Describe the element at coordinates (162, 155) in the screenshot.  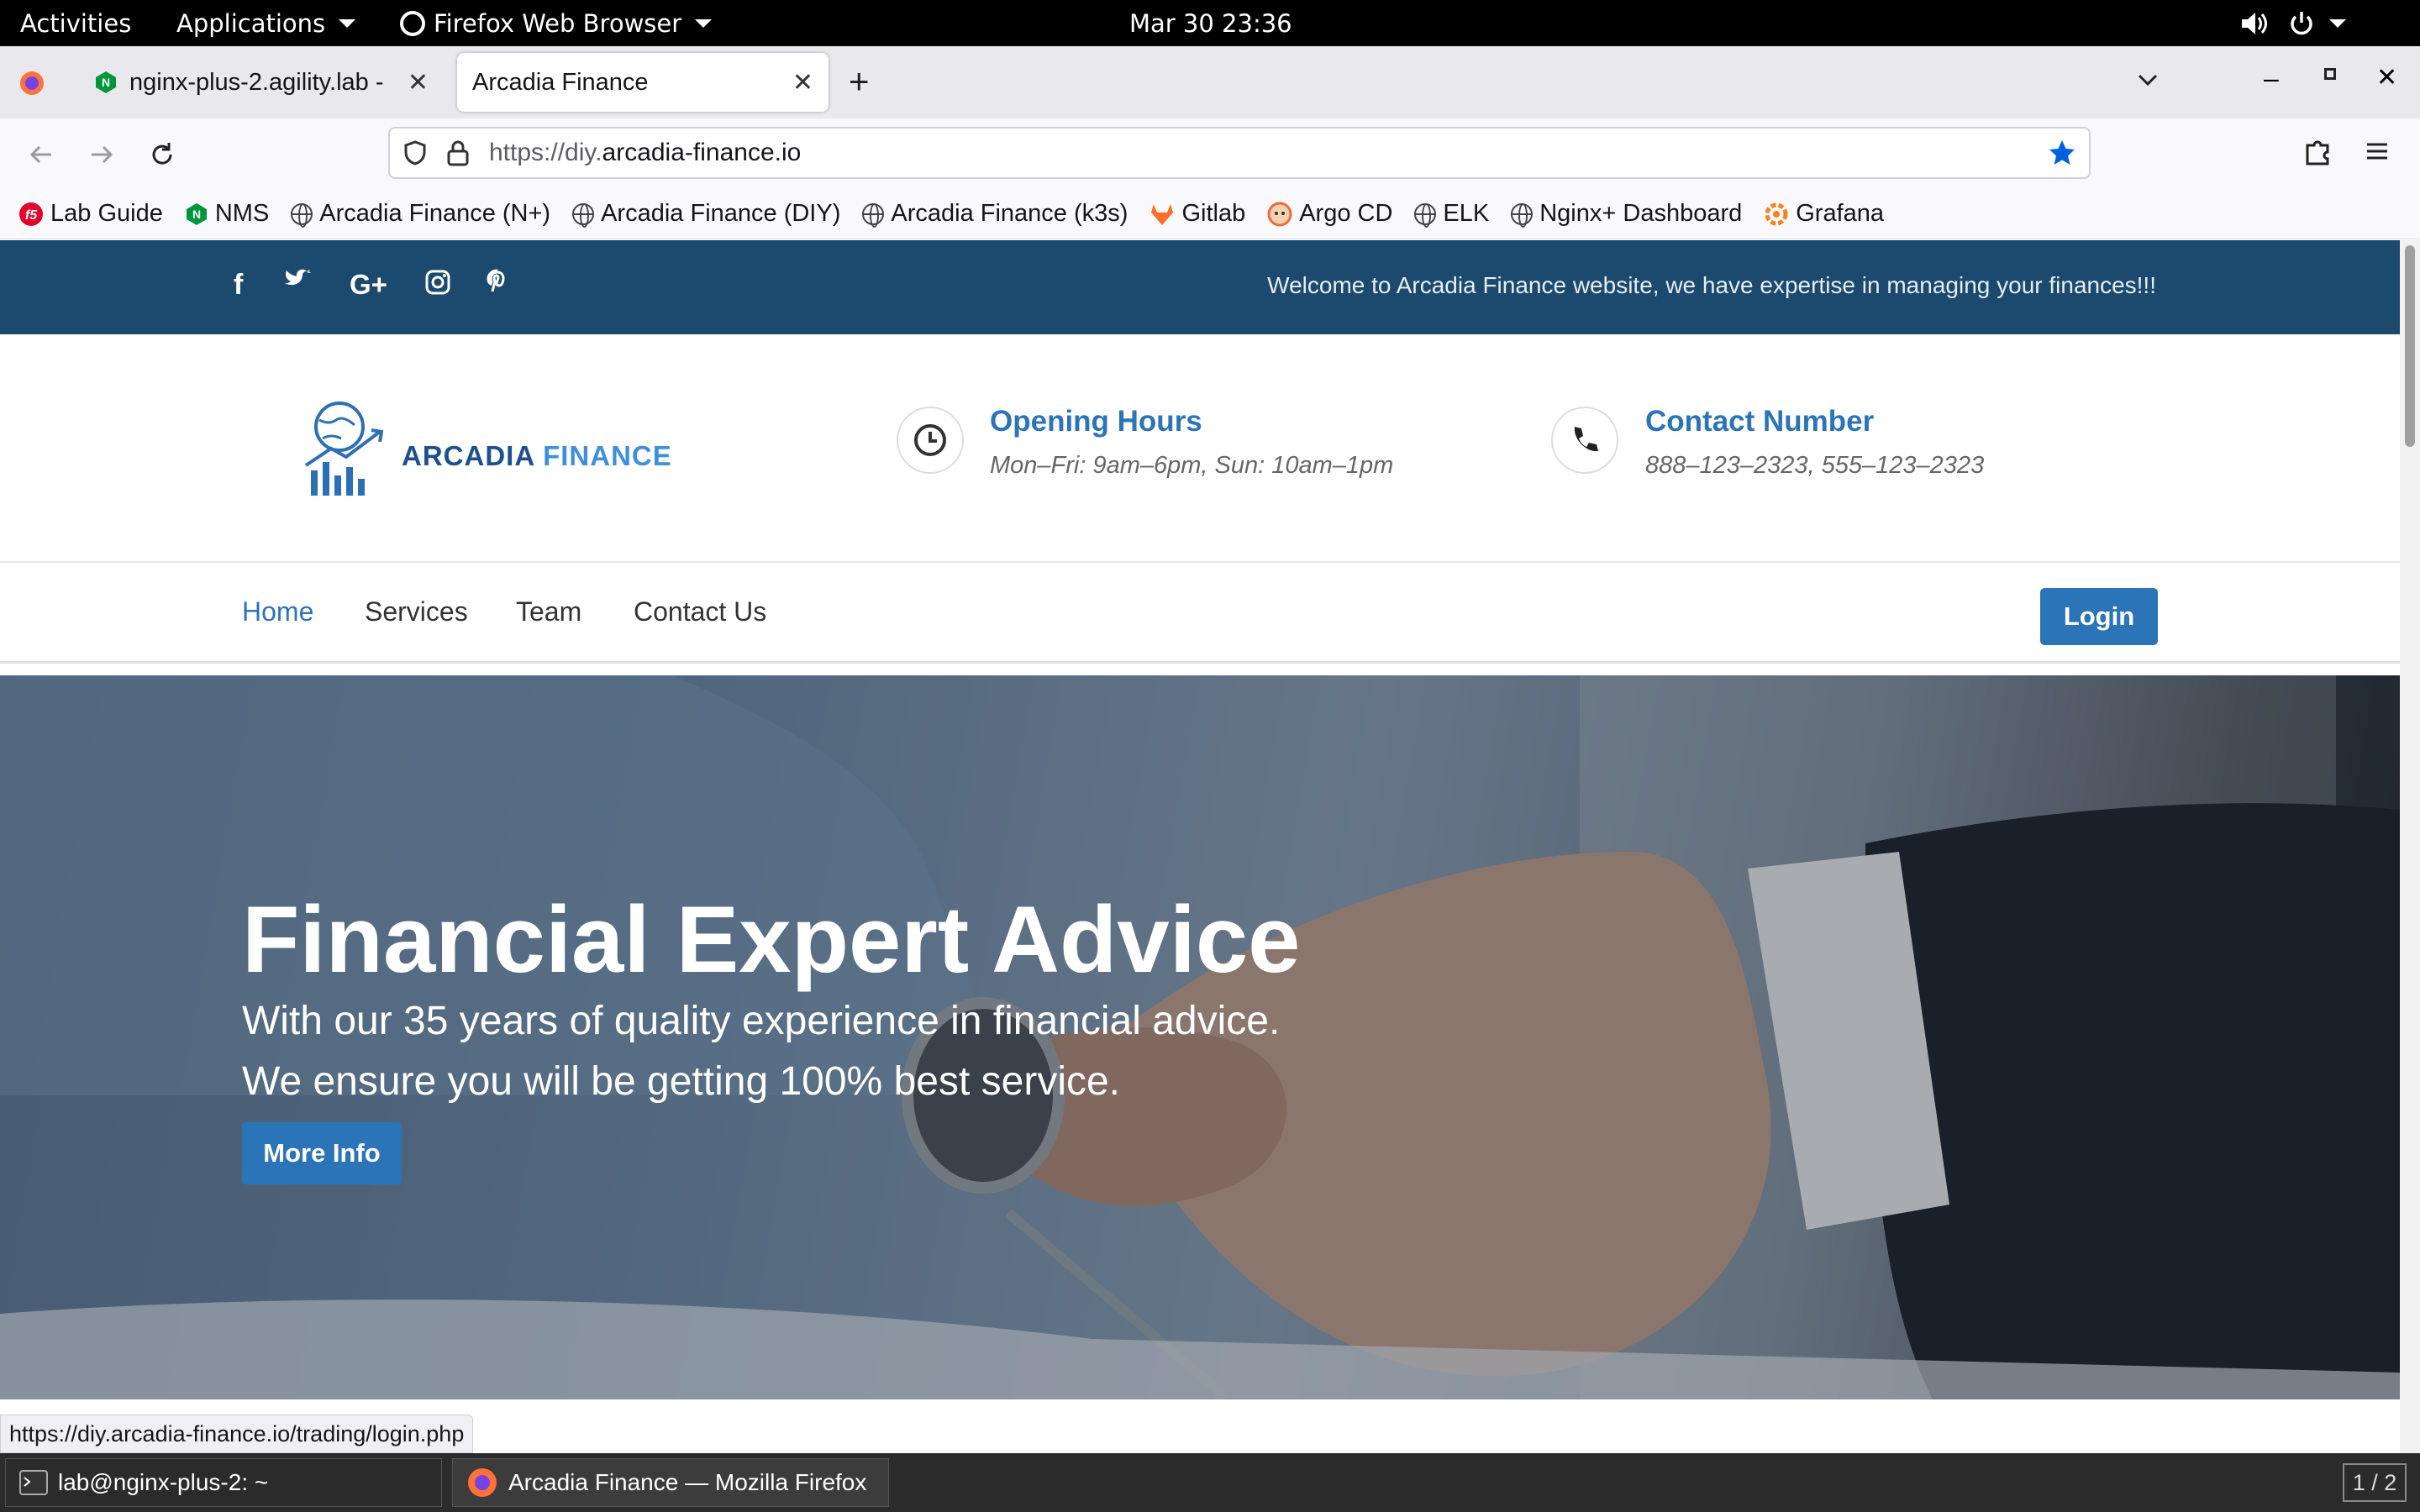
I see `reload-button` at that location.